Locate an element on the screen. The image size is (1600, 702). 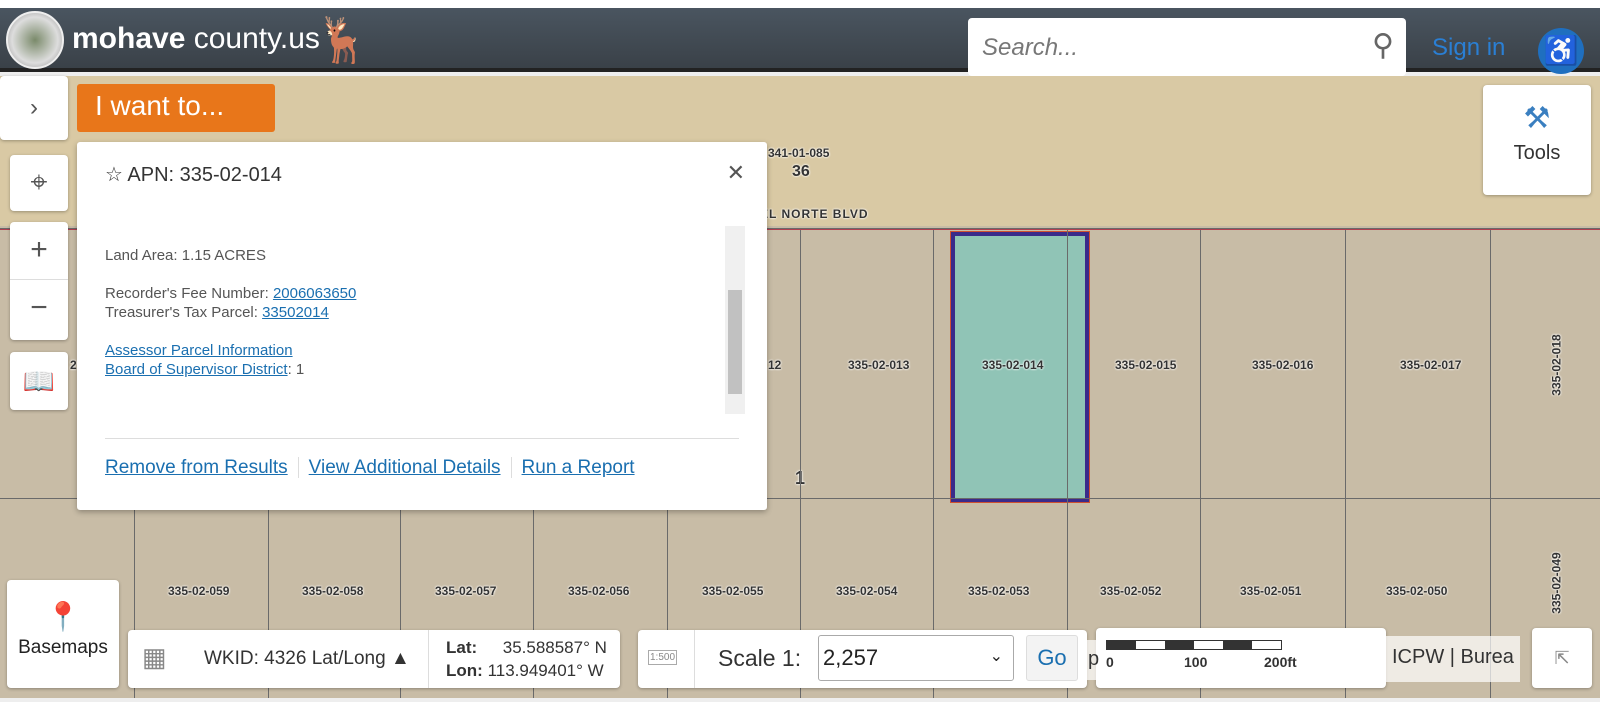
parcel-label: 335-02-013 is located at coordinates (879, 365).